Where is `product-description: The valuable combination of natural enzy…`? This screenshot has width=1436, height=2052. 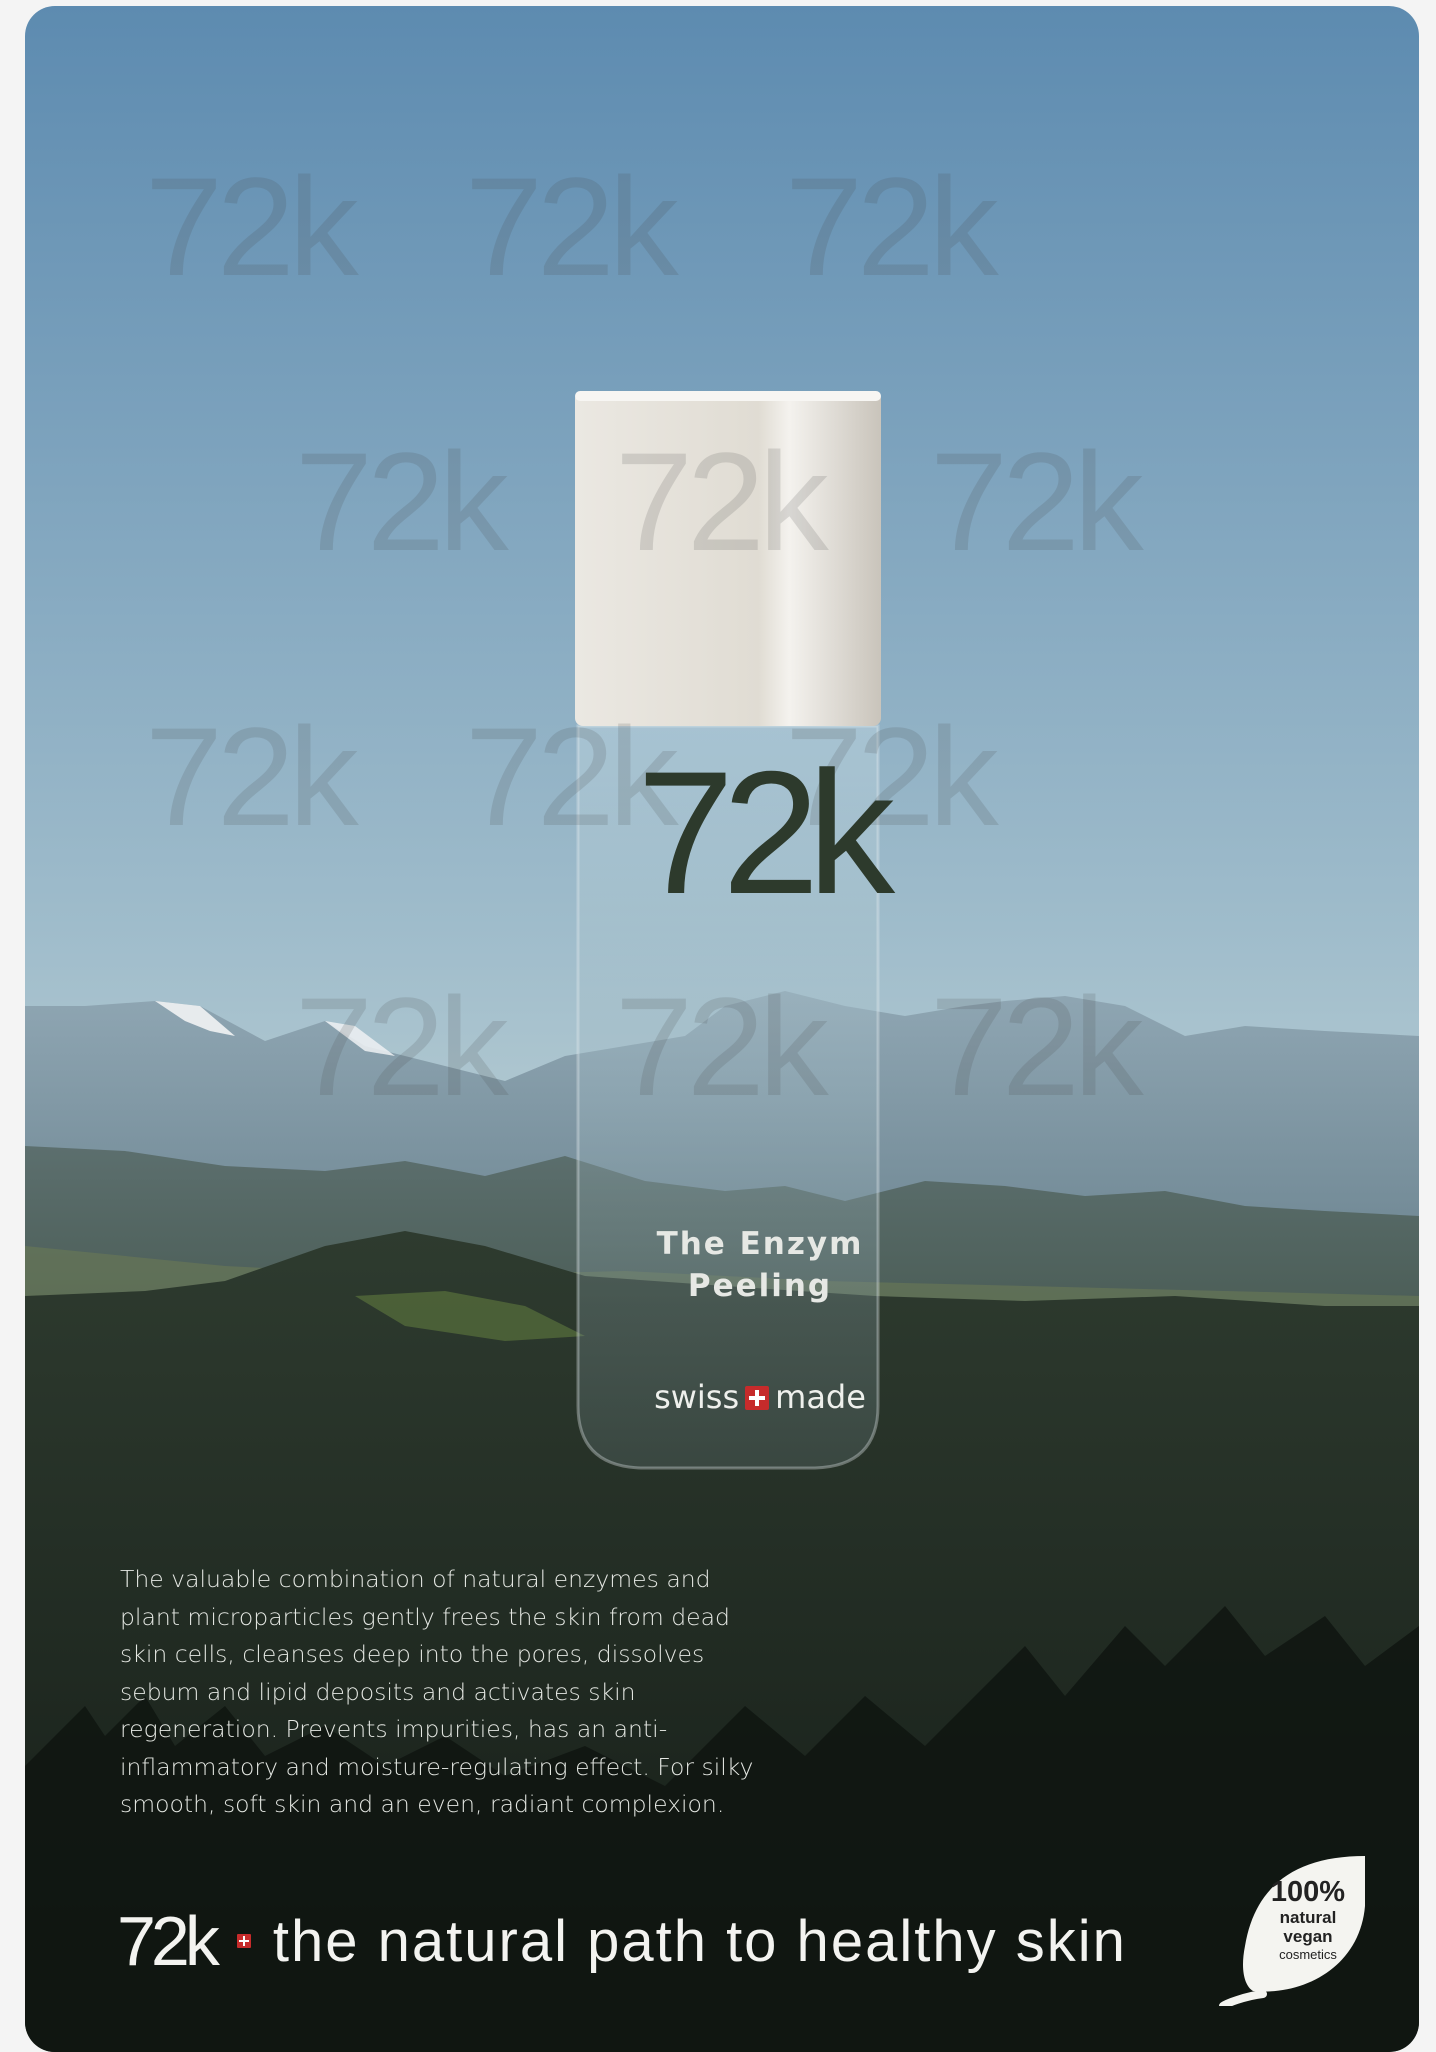 product-description: The valuable combination of natural enzy… is located at coordinates (437, 1691).